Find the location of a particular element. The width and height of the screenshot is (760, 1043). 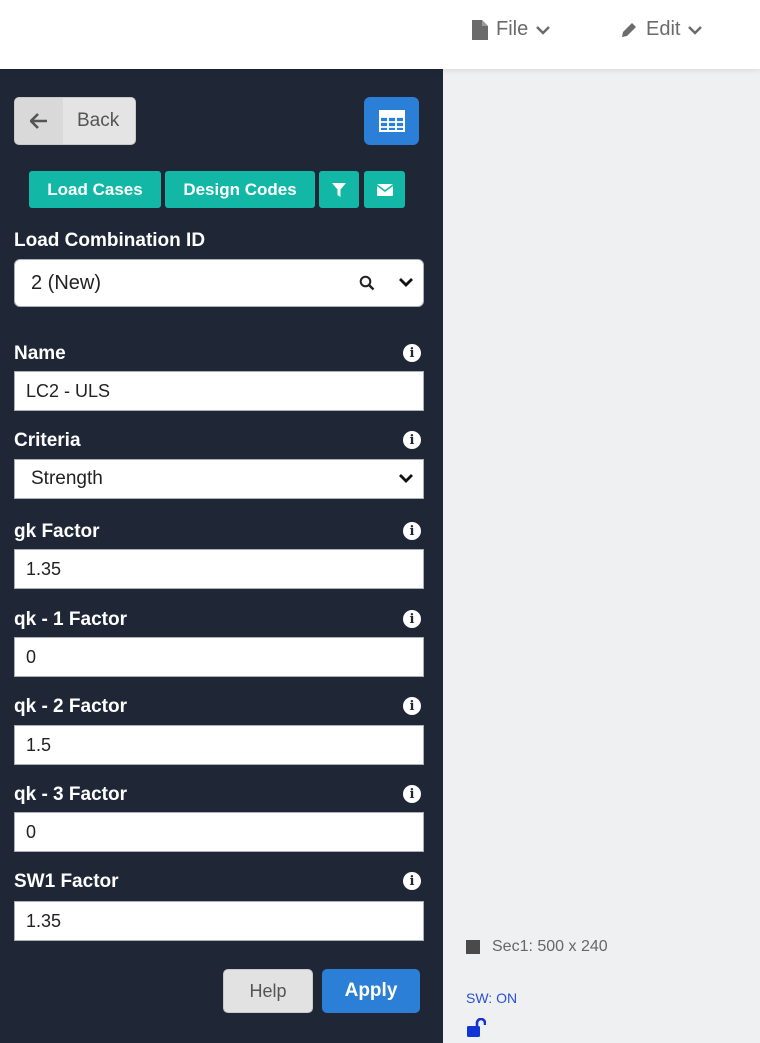

search-icon is located at coordinates (367, 283).